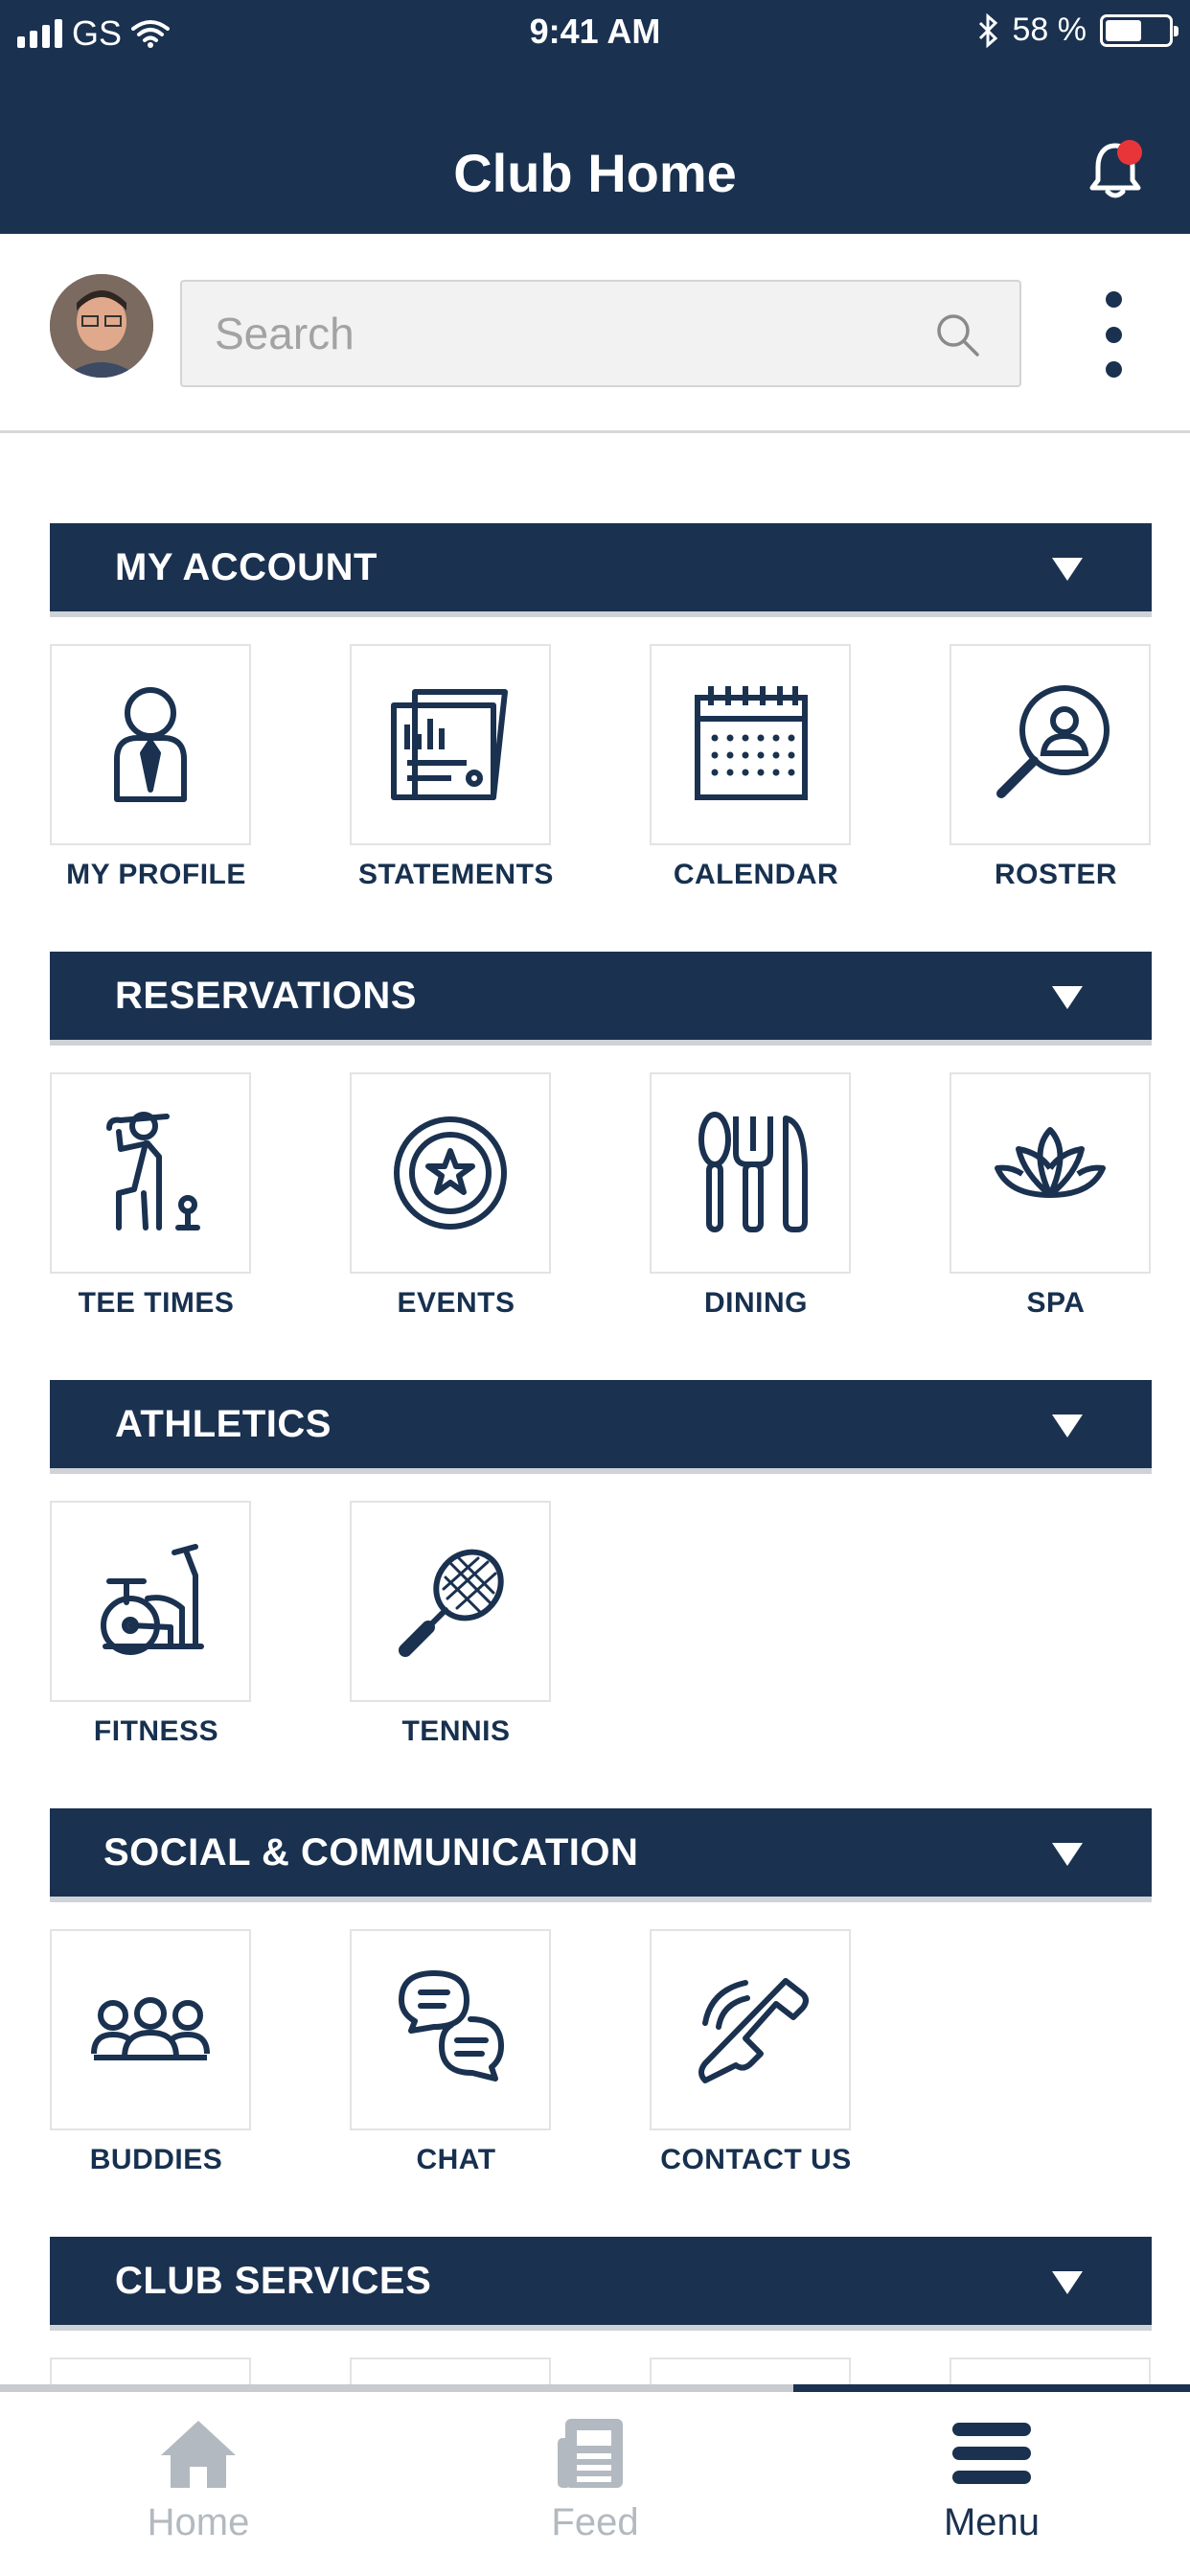 This screenshot has width=1190, height=2576. I want to click on tile-spa, so click(1050, 1173).